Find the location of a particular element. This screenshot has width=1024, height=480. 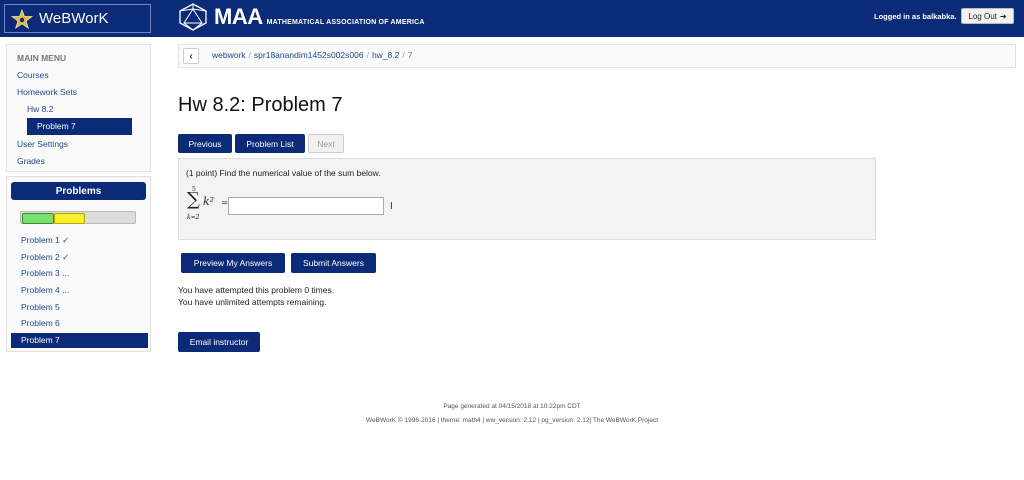

problem-link-1: Problem 1 ✓ is located at coordinates (45, 240).